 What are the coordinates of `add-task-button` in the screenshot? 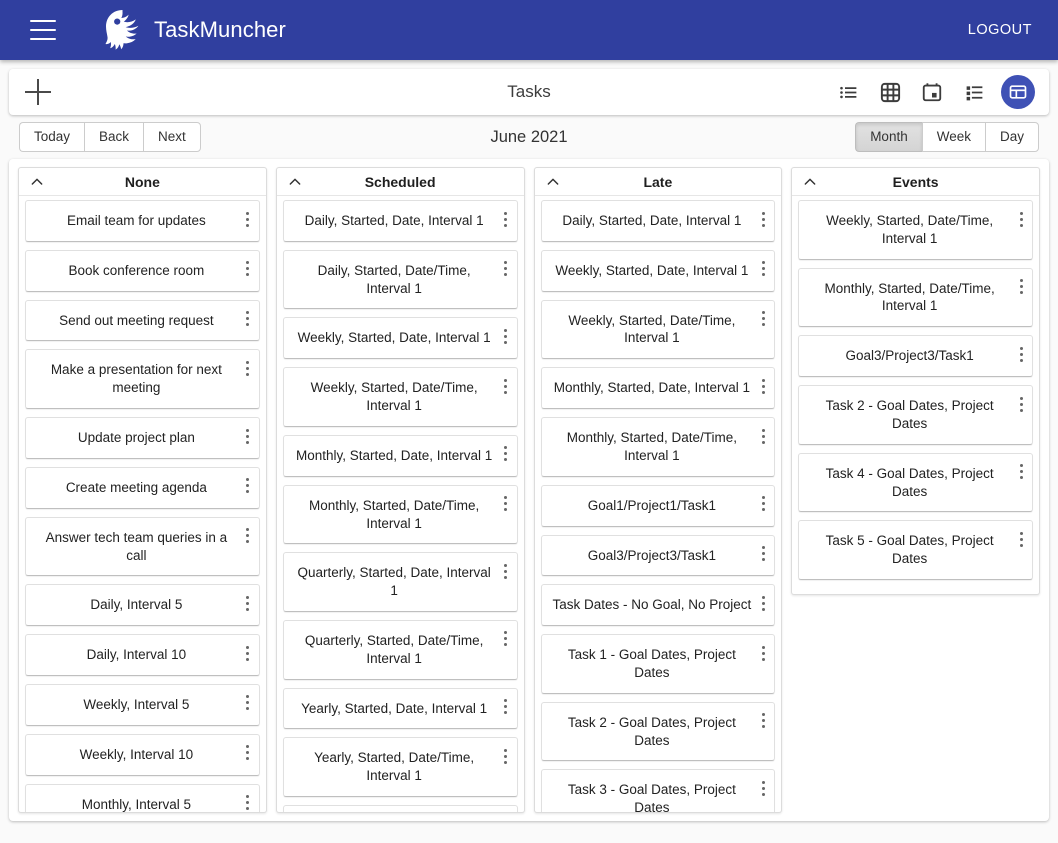 It's located at (38, 92).